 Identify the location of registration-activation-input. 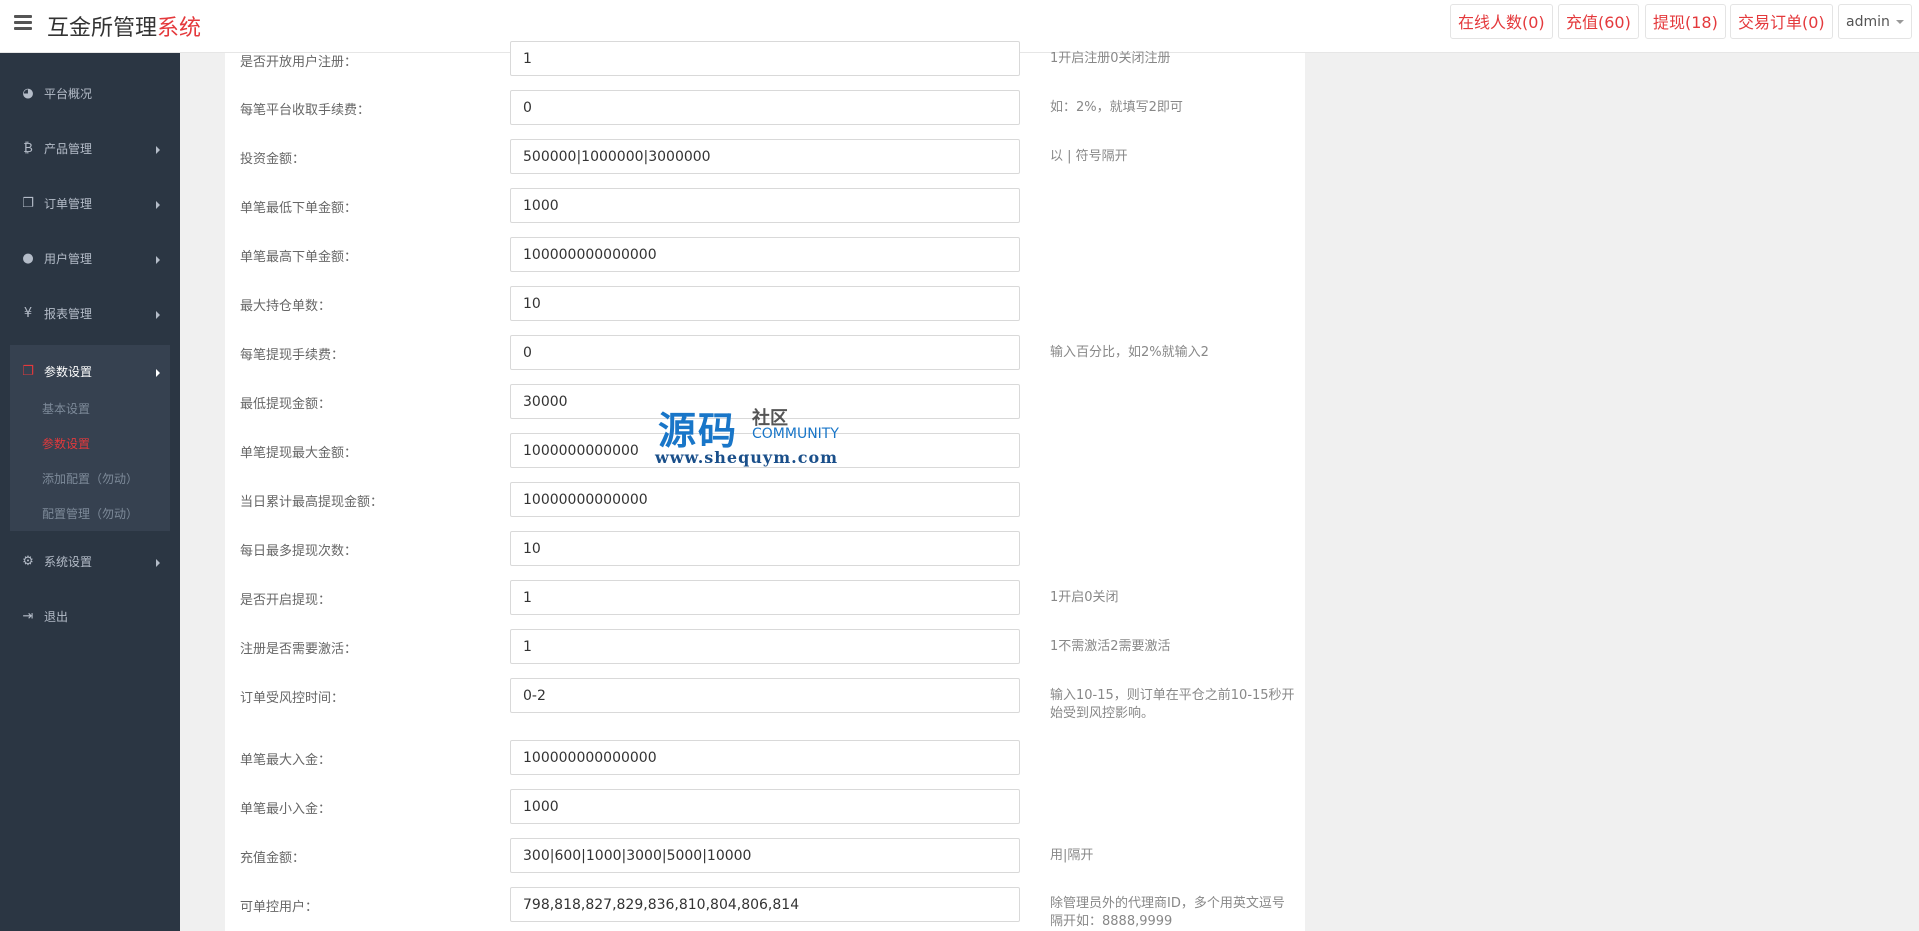
(765, 646).